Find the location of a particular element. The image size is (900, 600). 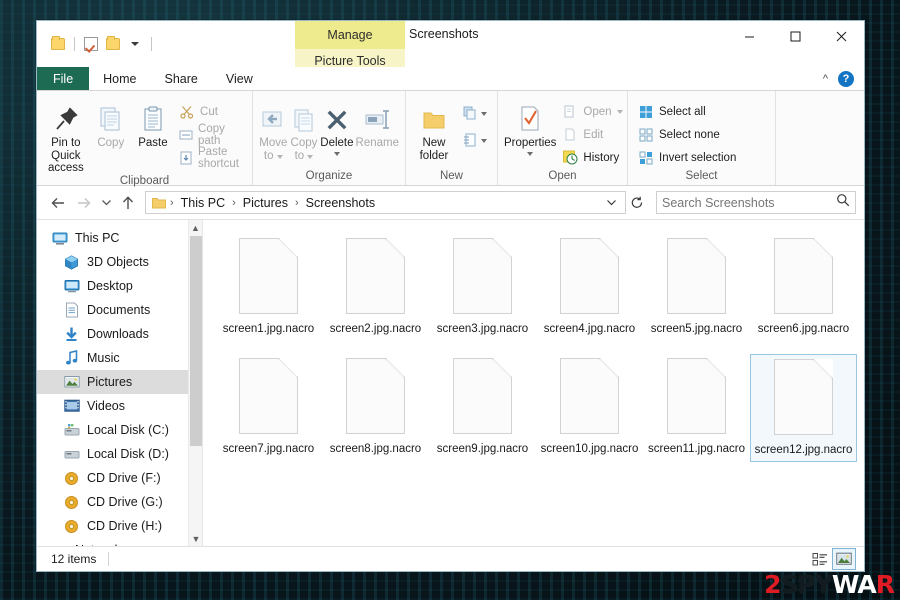

breadcrumb-pictures: Pictures is located at coordinates (265, 203).